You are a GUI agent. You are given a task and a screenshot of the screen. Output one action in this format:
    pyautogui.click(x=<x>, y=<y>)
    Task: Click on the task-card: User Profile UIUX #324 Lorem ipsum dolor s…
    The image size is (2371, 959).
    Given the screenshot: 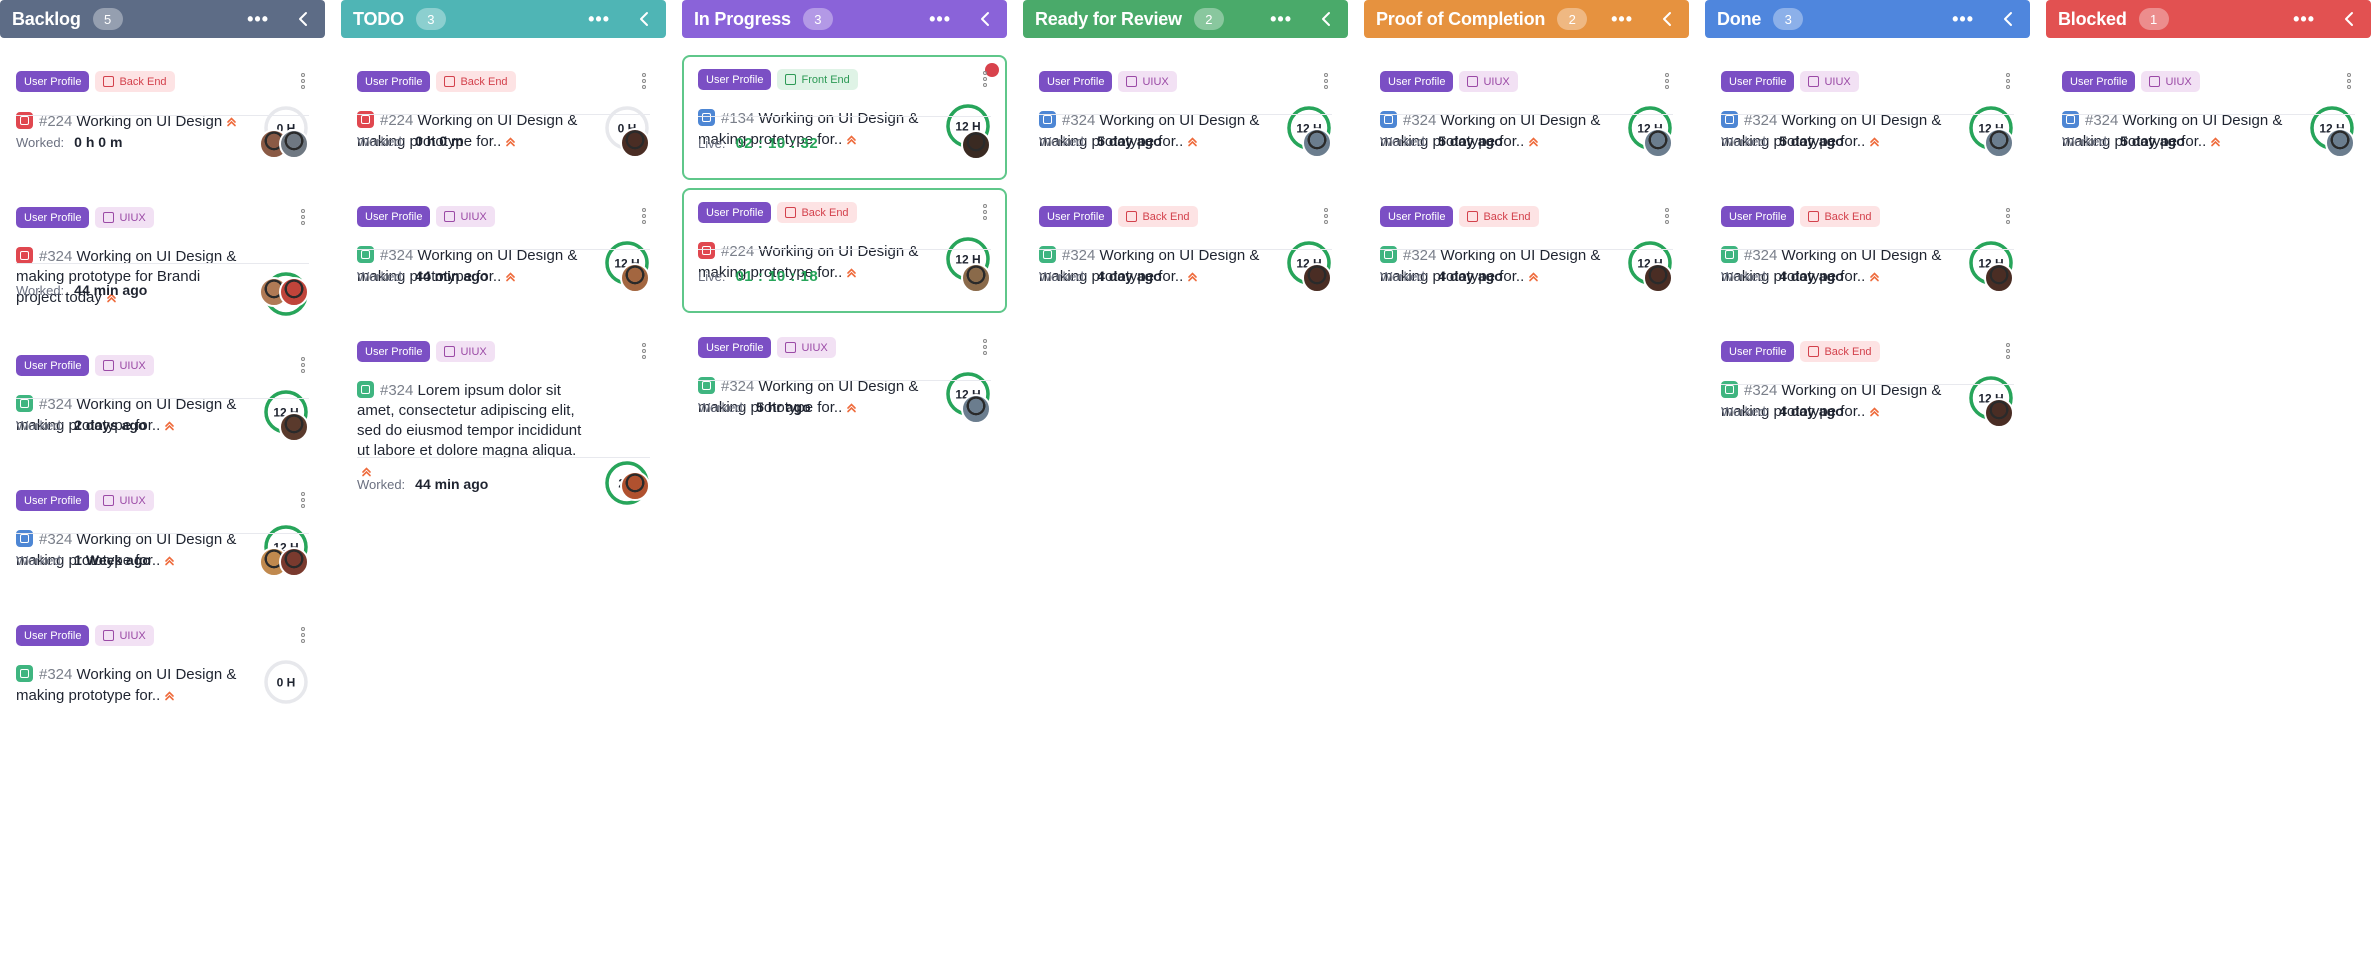 What is the action you would take?
    pyautogui.click(x=503, y=425)
    